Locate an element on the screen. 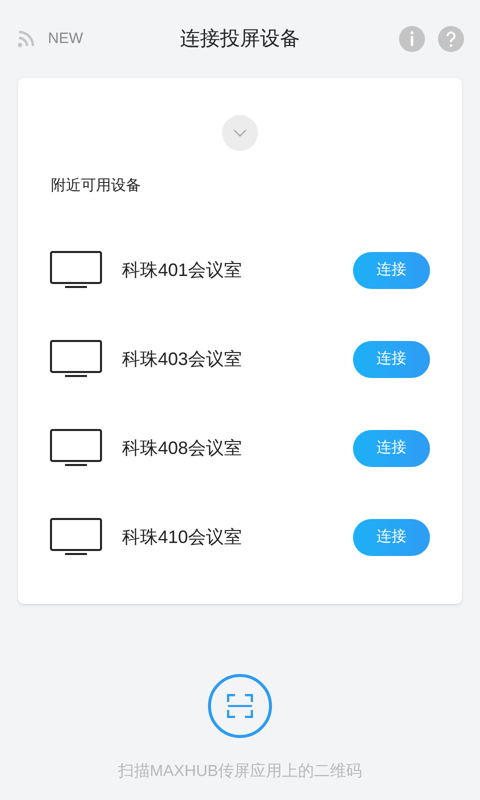 The width and height of the screenshot is (480, 800). scan-icon is located at coordinates (240, 706).